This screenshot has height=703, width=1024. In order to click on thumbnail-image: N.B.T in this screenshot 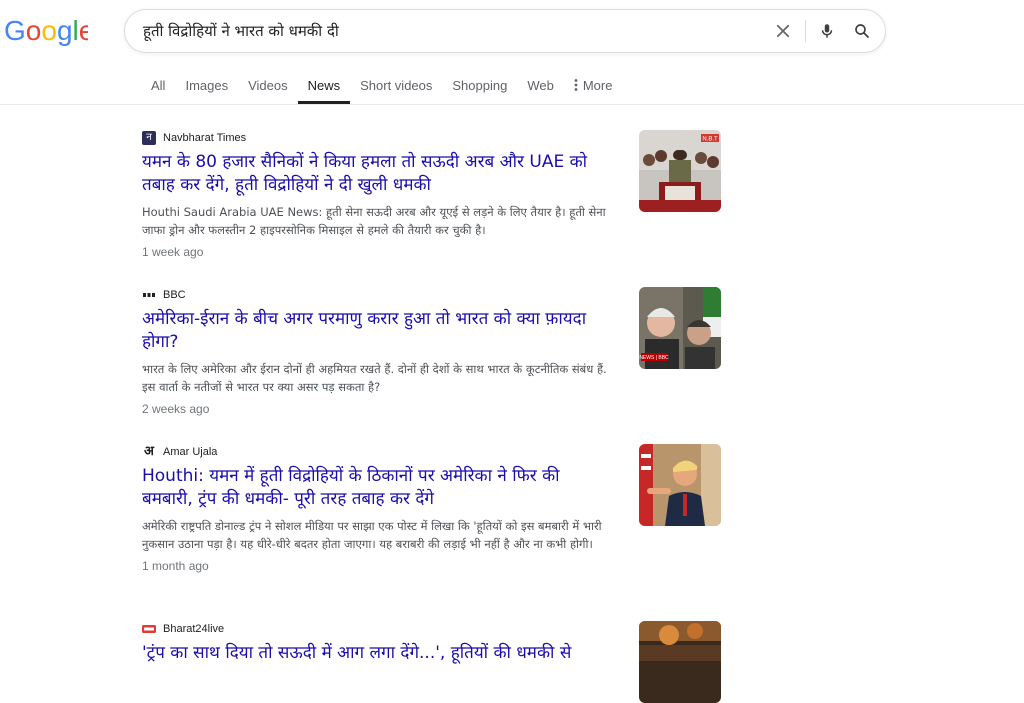, I will do `click(680, 171)`.